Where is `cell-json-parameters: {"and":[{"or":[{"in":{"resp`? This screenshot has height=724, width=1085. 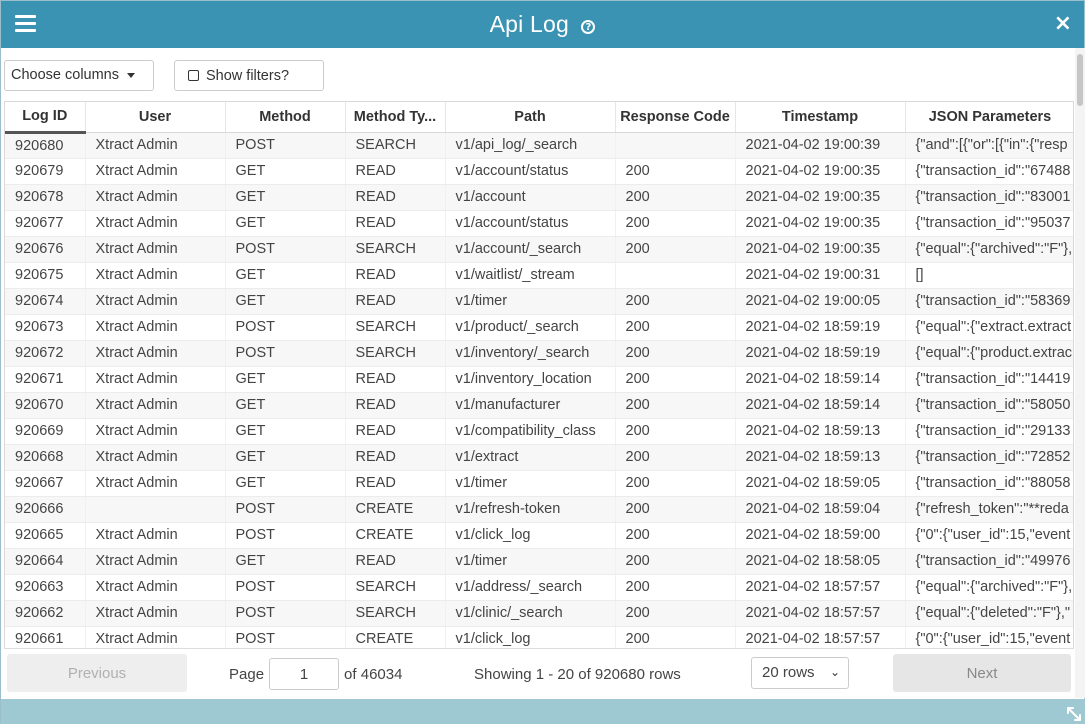
cell-json-parameters: {"and":[{"or":[{"in":{"resp is located at coordinates (989, 145).